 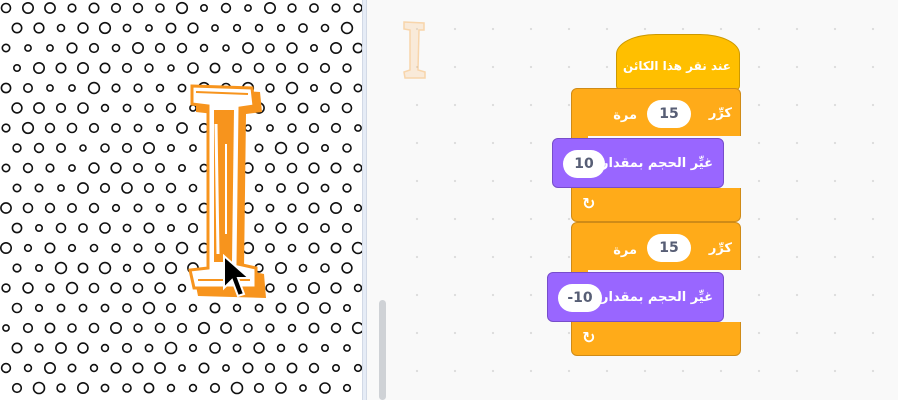 I want to click on change-size-block-2: غيِّر الحجم بمقدار -10, so click(x=635, y=297).